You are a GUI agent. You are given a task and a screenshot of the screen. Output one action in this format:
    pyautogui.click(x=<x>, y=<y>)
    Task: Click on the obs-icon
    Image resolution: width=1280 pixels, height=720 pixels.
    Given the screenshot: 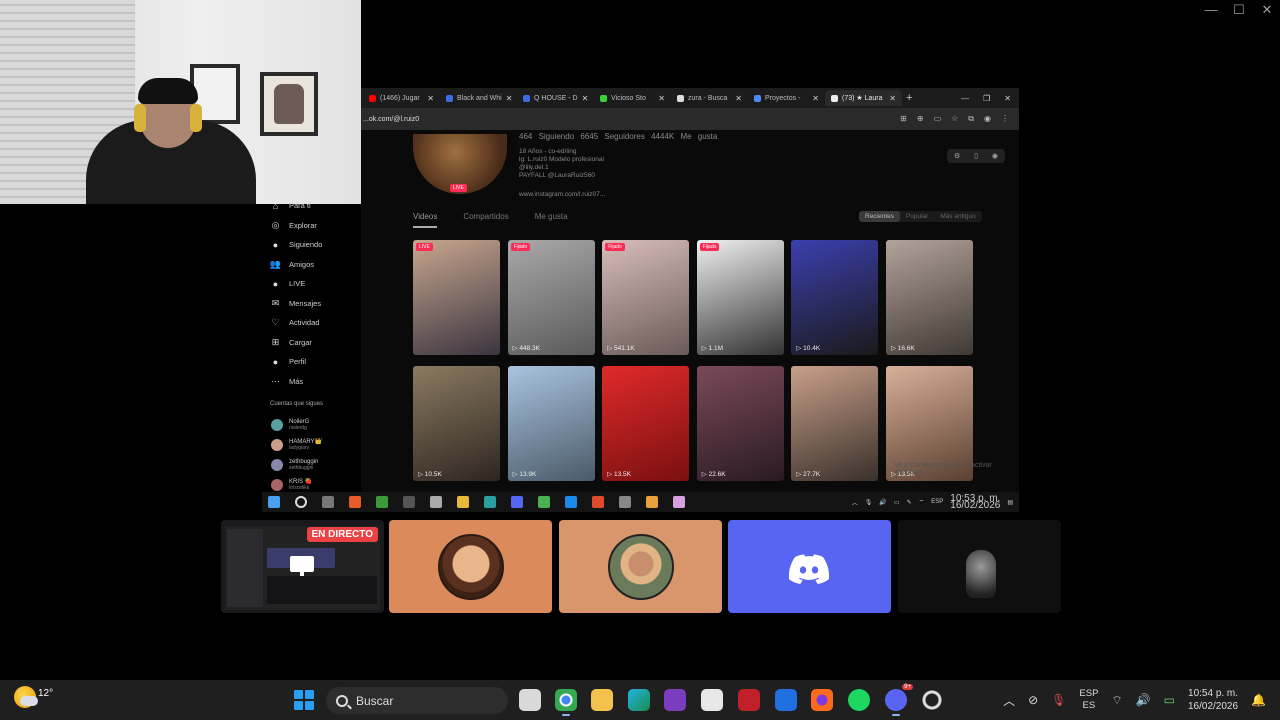 What is the action you would take?
    pyautogui.click(x=932, y=700)
    